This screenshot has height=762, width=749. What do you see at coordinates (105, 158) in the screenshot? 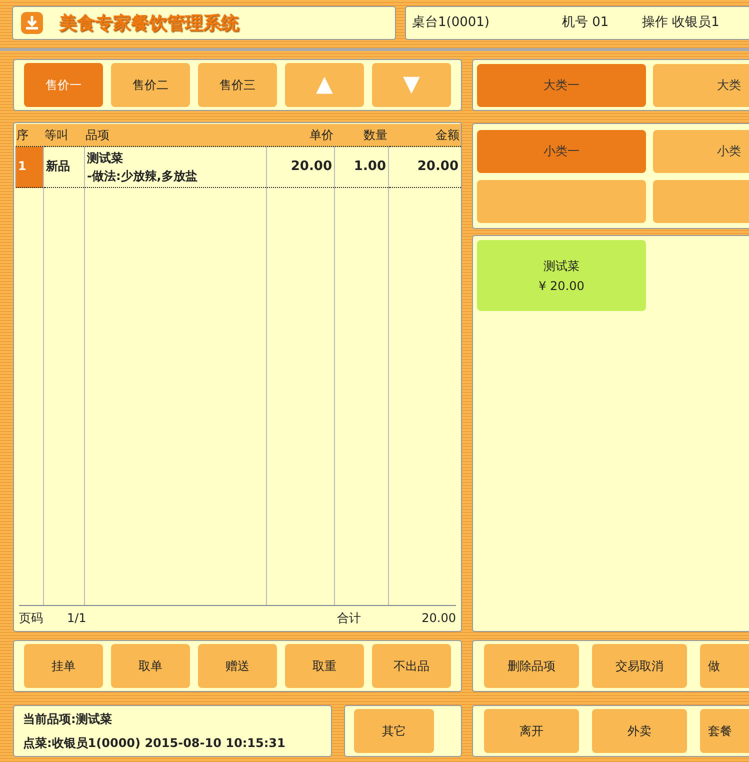
I see `table-cell-text: 测试菜` at bounding box center [105, 158].